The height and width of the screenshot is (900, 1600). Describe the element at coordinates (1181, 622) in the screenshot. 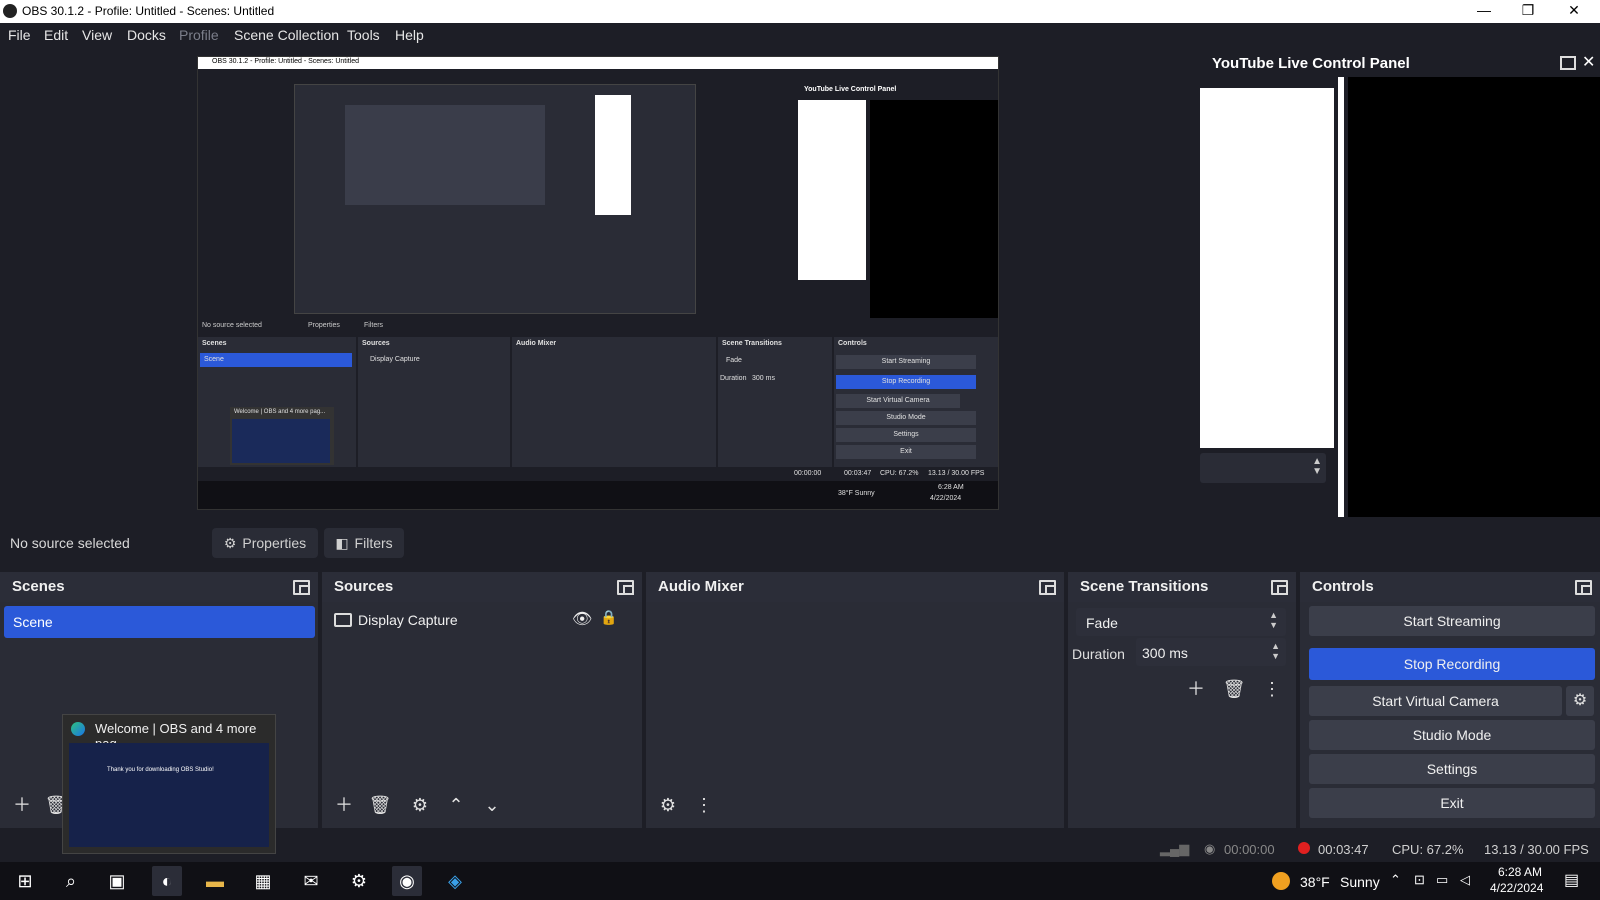

I see `transition-select: Fade ▲ ▼` at that location.